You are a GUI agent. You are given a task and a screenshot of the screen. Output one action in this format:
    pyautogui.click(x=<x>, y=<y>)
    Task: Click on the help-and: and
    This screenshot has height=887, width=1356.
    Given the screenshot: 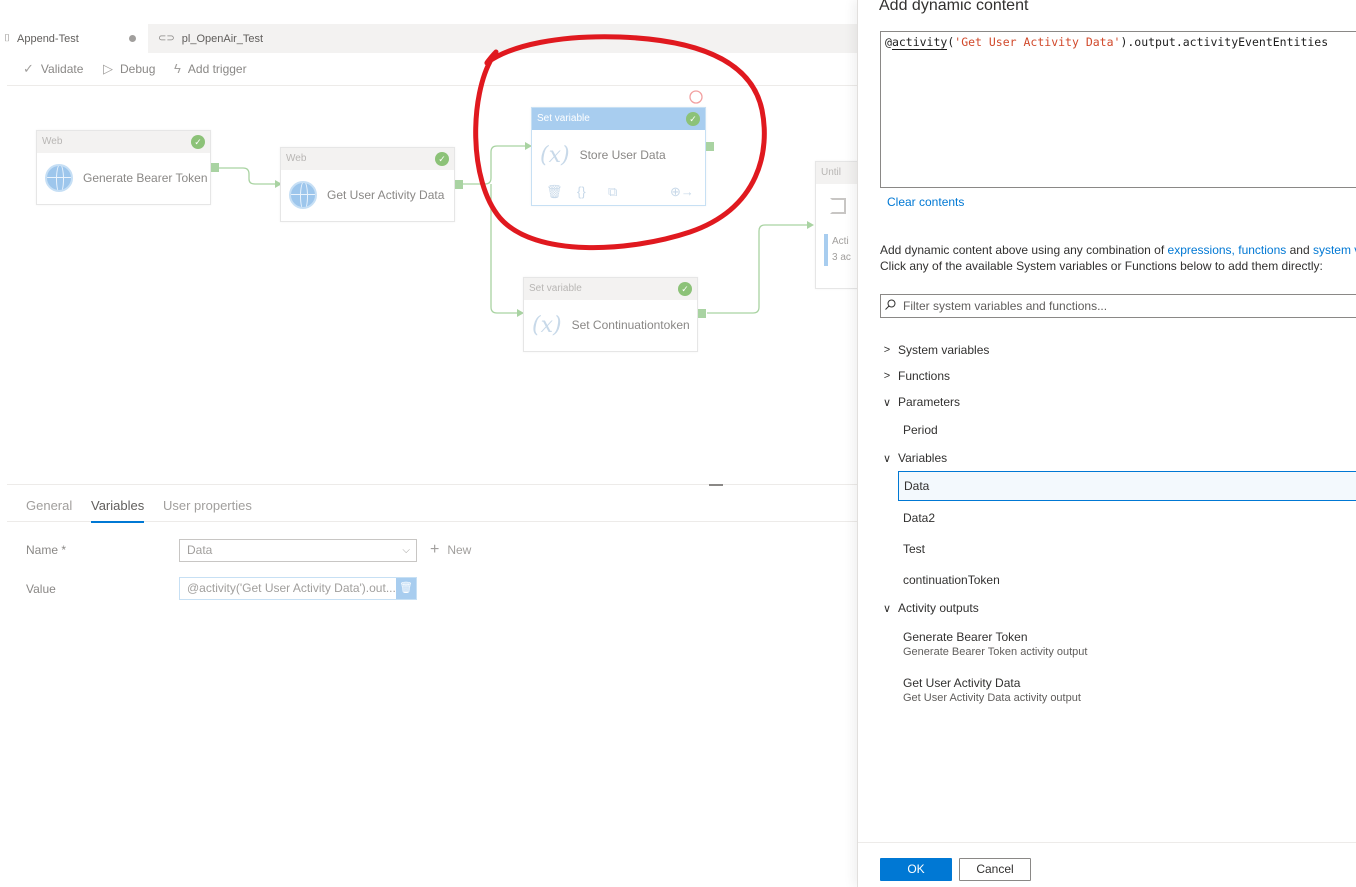 What is the action you would take?
    pyautogui.click(x=1299, y=250)
    